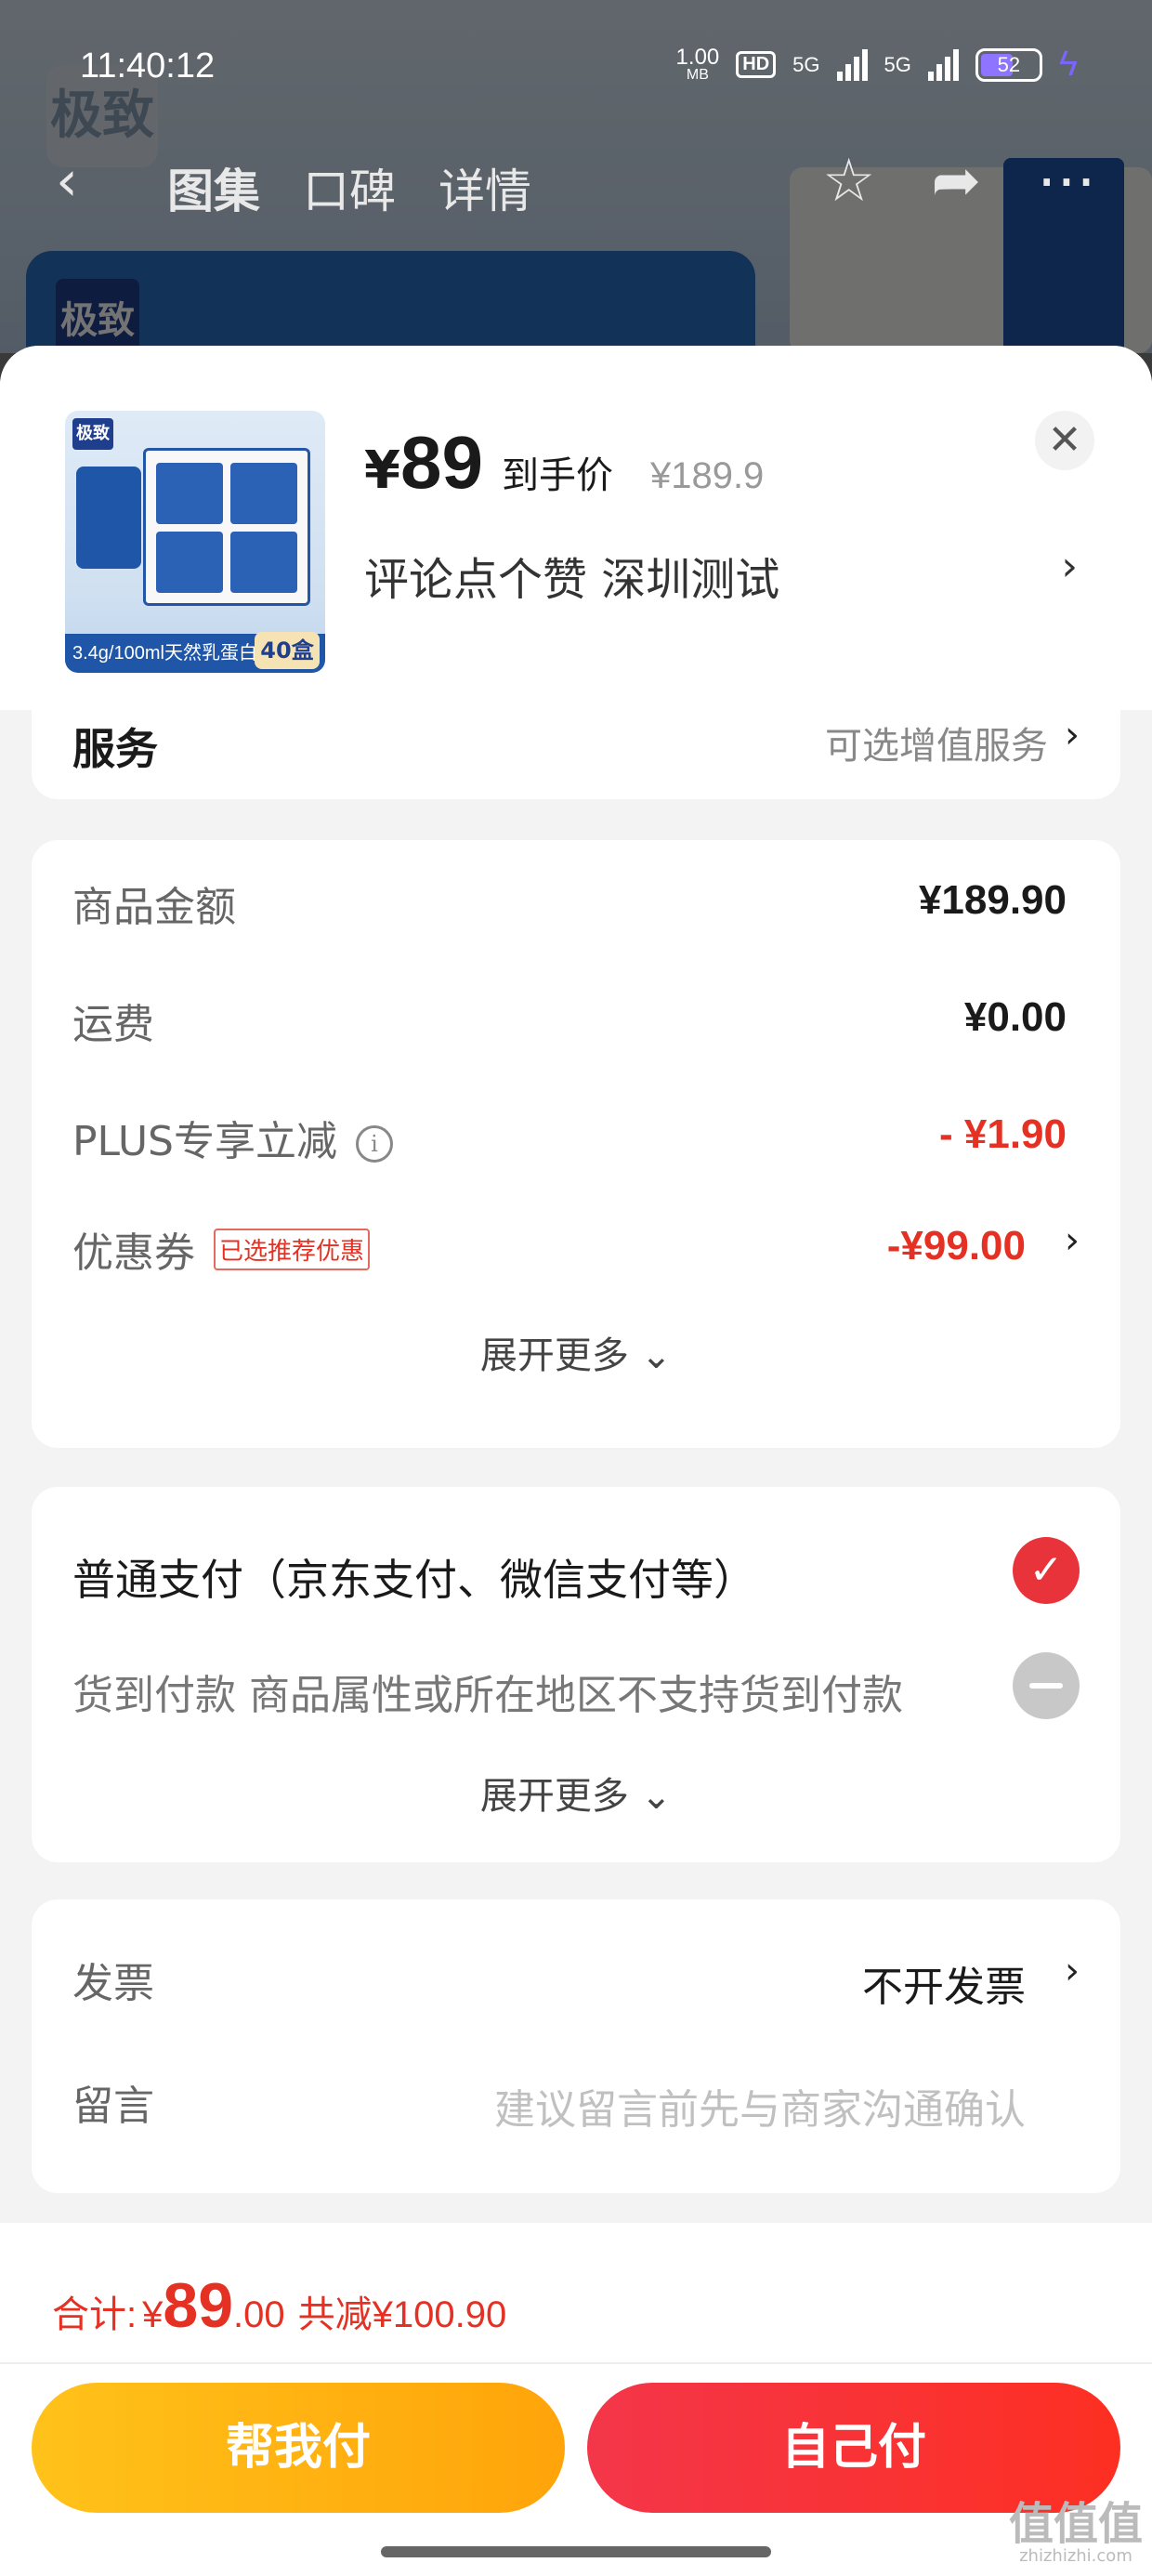 This screenshot has width=1152, height=2576. Describe the element at coordinates (1066, 181) in the screenshot. I see `more-icon: ⋯` at that location.